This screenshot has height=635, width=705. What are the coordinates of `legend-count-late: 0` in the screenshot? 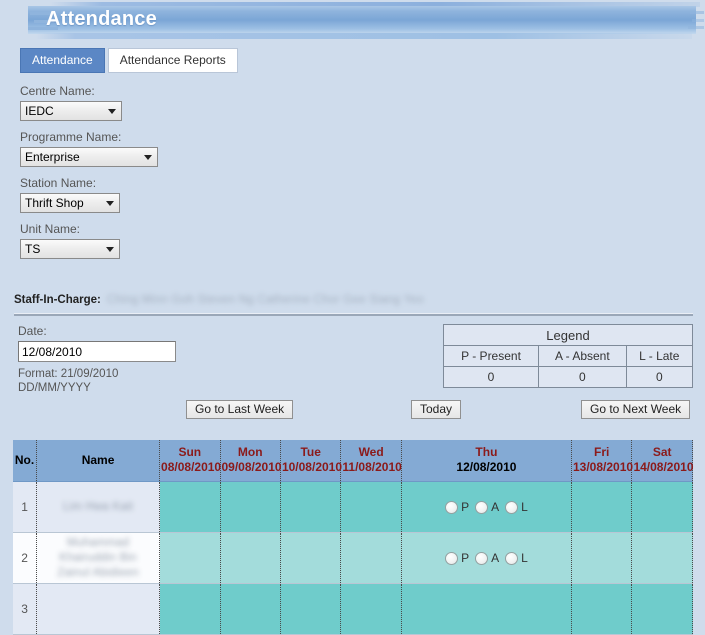 It's located at (659, 377).